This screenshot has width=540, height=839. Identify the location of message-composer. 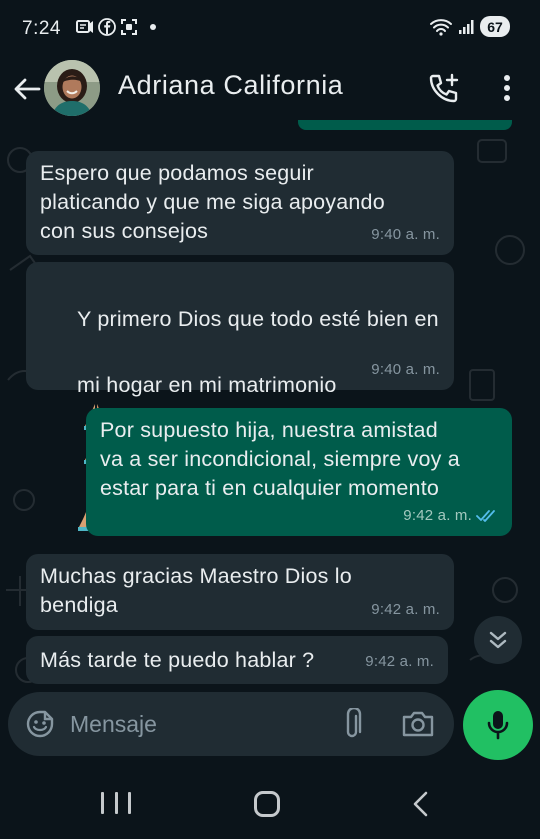
(231, 724).